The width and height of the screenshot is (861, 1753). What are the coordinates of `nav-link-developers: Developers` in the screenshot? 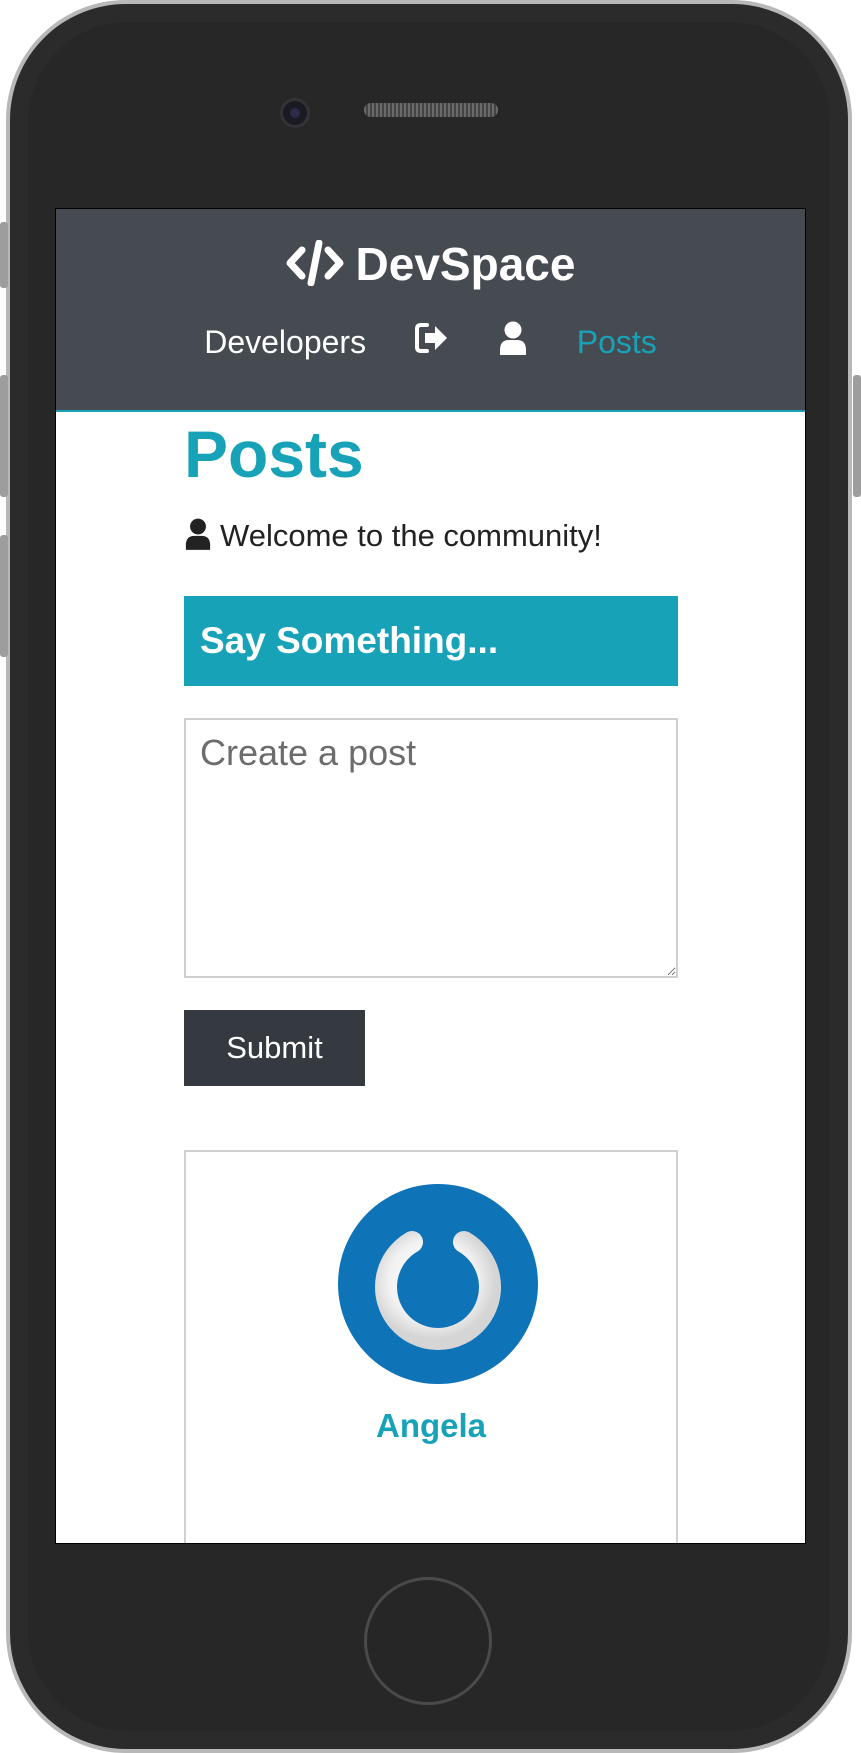 It's located at (285, 342).